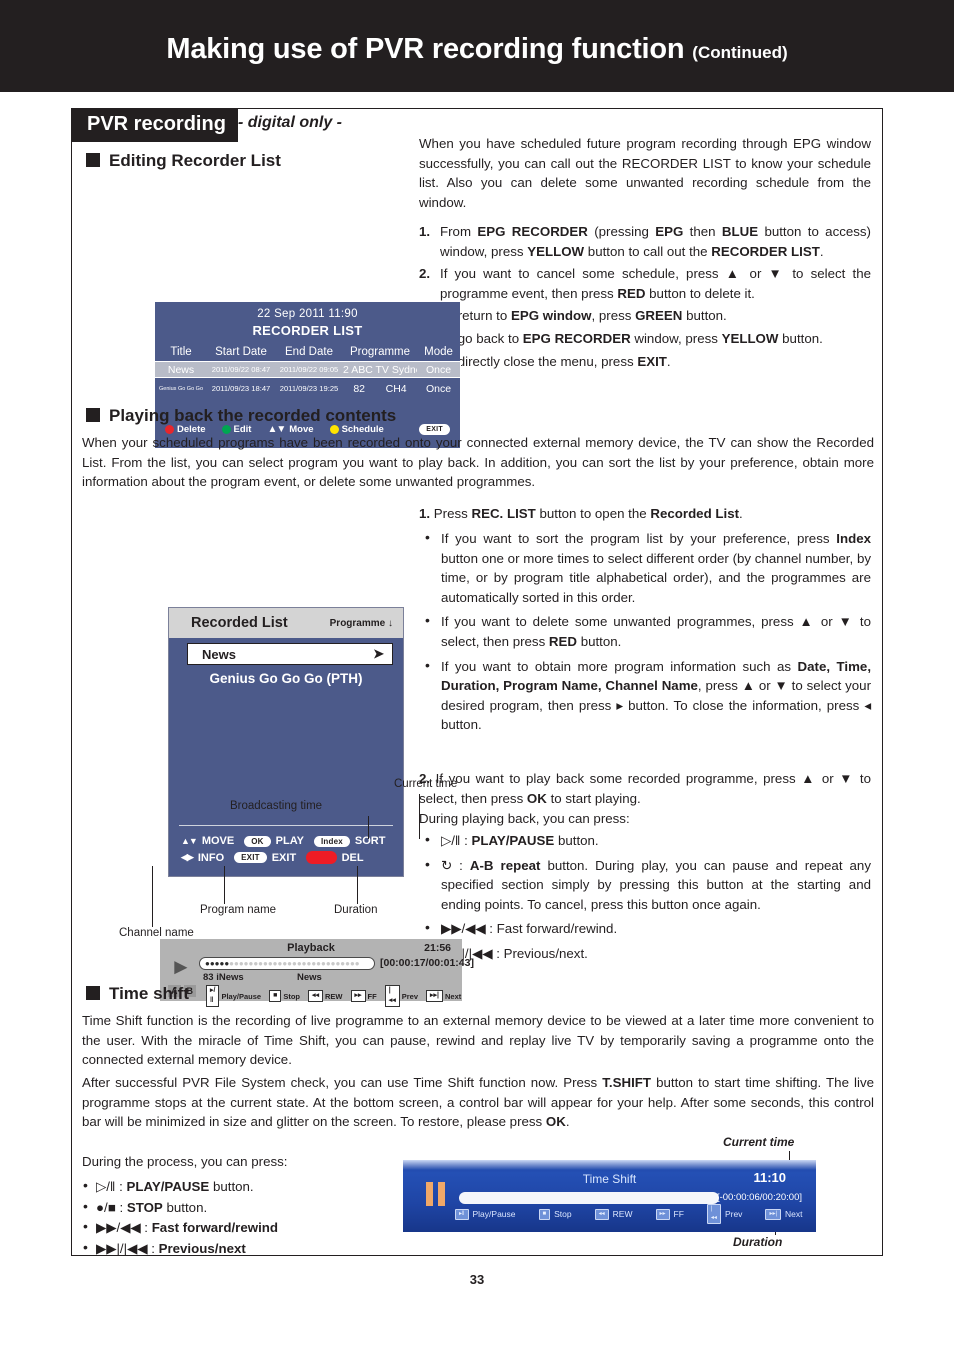  Describe the element at coordinates (758, 1242) in the screenshot. I see `callout-timeshift-duration: Duration` at that location.